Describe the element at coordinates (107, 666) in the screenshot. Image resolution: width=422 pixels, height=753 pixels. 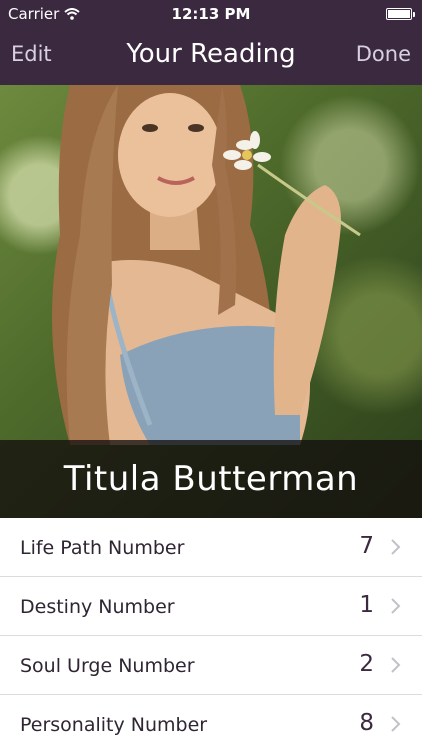
I see `row-label: Soul Urge Number` at that location.